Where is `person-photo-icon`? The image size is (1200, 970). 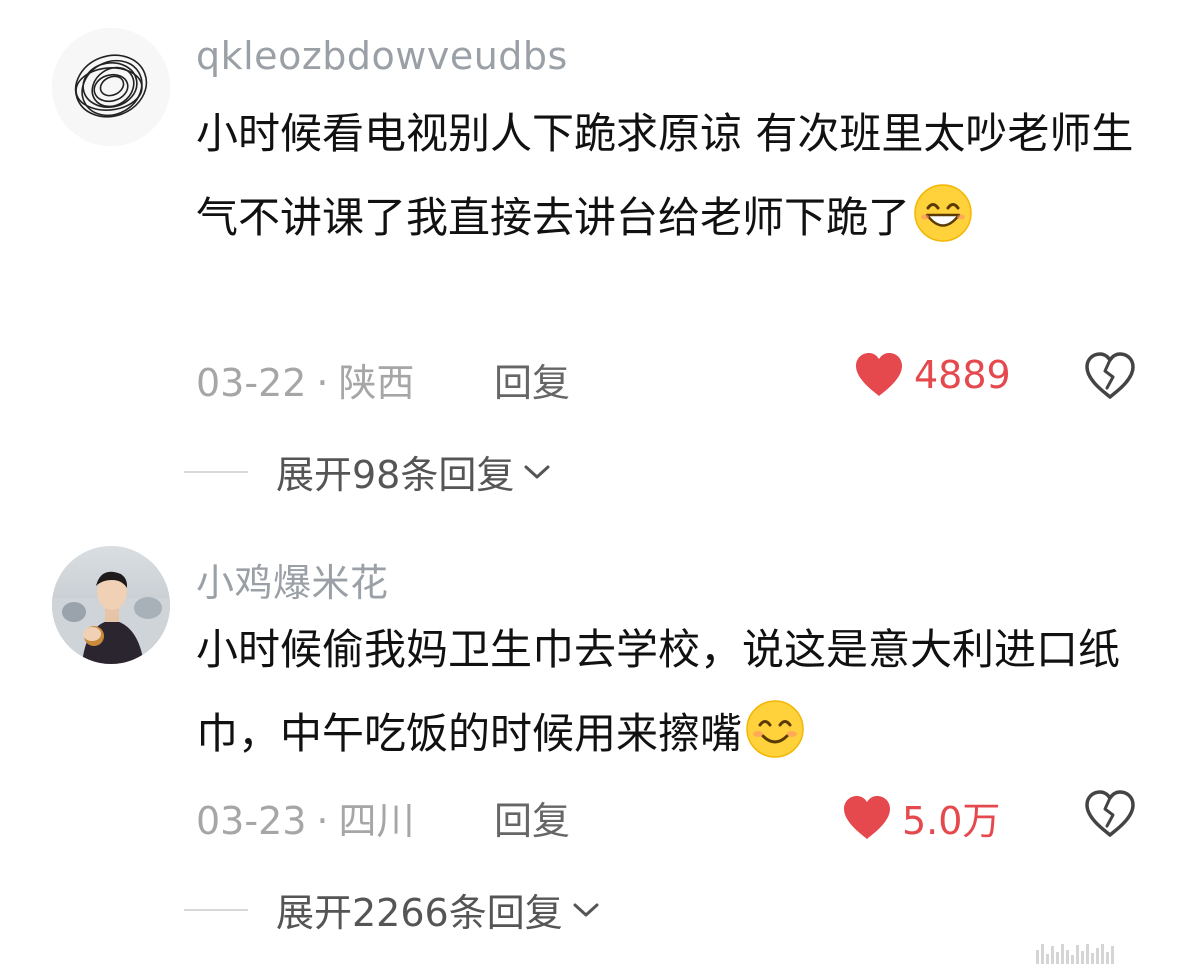 person-photo-icon is located at coordinates (111, 605).